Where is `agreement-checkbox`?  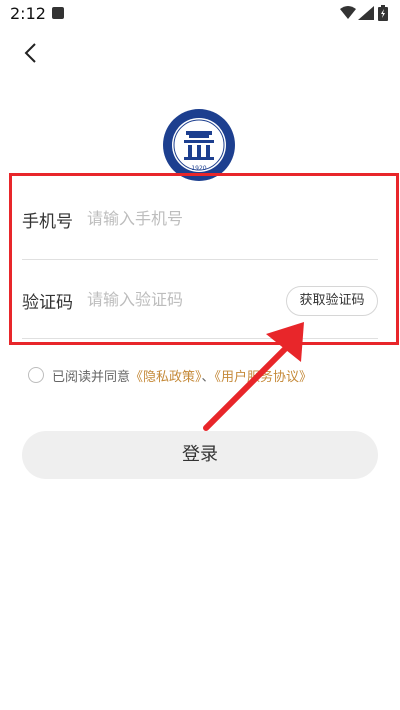 agreement-checkbox is located at coordinates (36, 375).